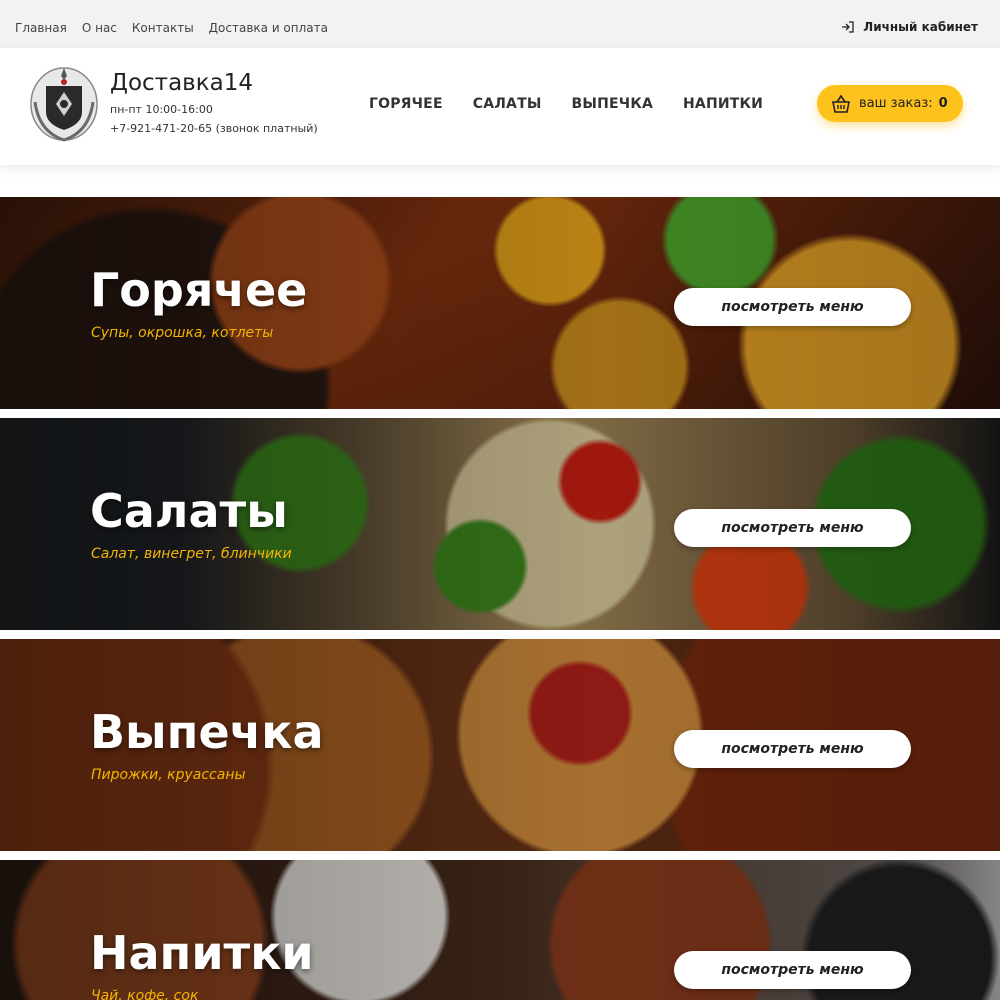 Image resolution: width=1000 pixels, height=1000 pixels. Describe the element at coordinates (268, 28) in the screenshot. I see `top-link-delivery: Доставка и оплата` at that location.